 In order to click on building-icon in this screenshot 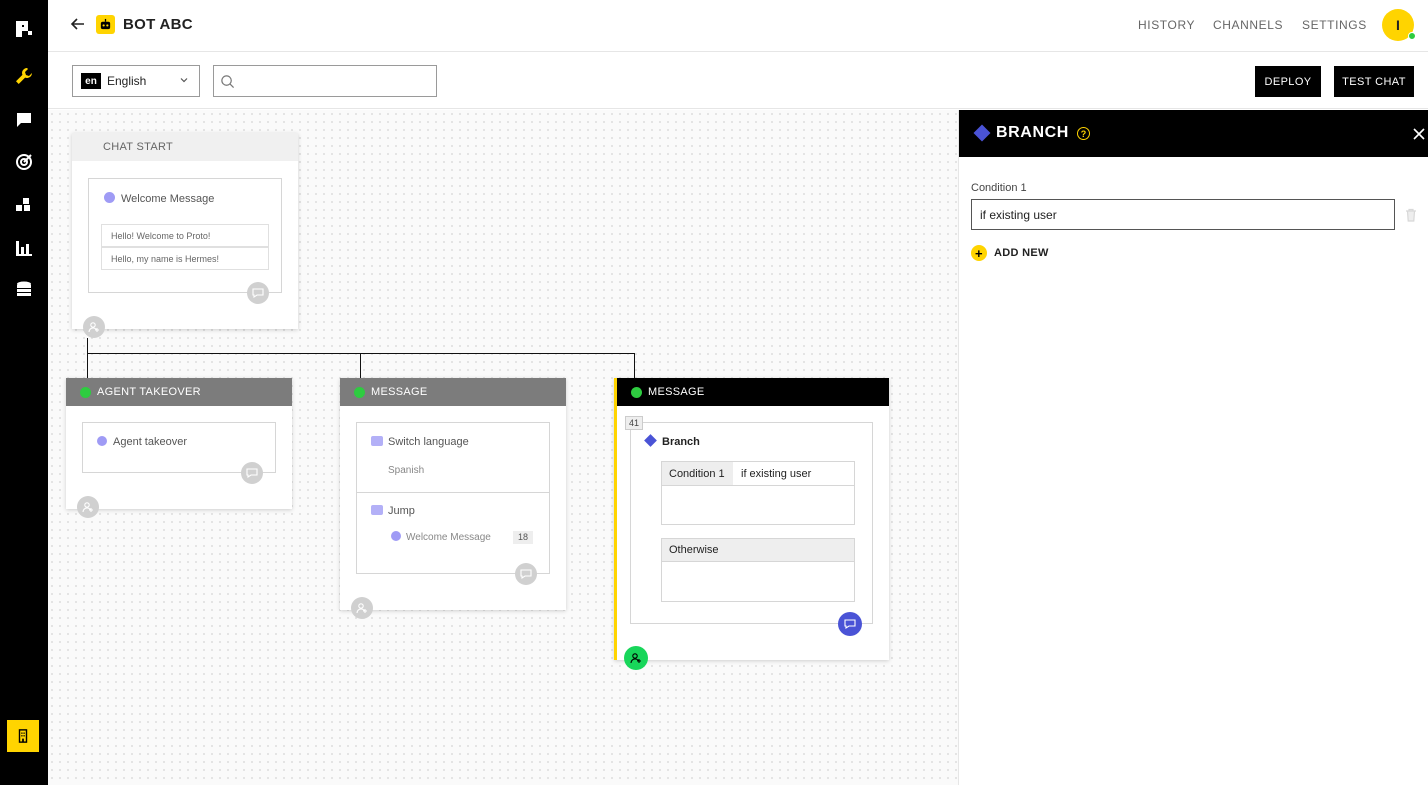, I will do `click(23, 736)`.